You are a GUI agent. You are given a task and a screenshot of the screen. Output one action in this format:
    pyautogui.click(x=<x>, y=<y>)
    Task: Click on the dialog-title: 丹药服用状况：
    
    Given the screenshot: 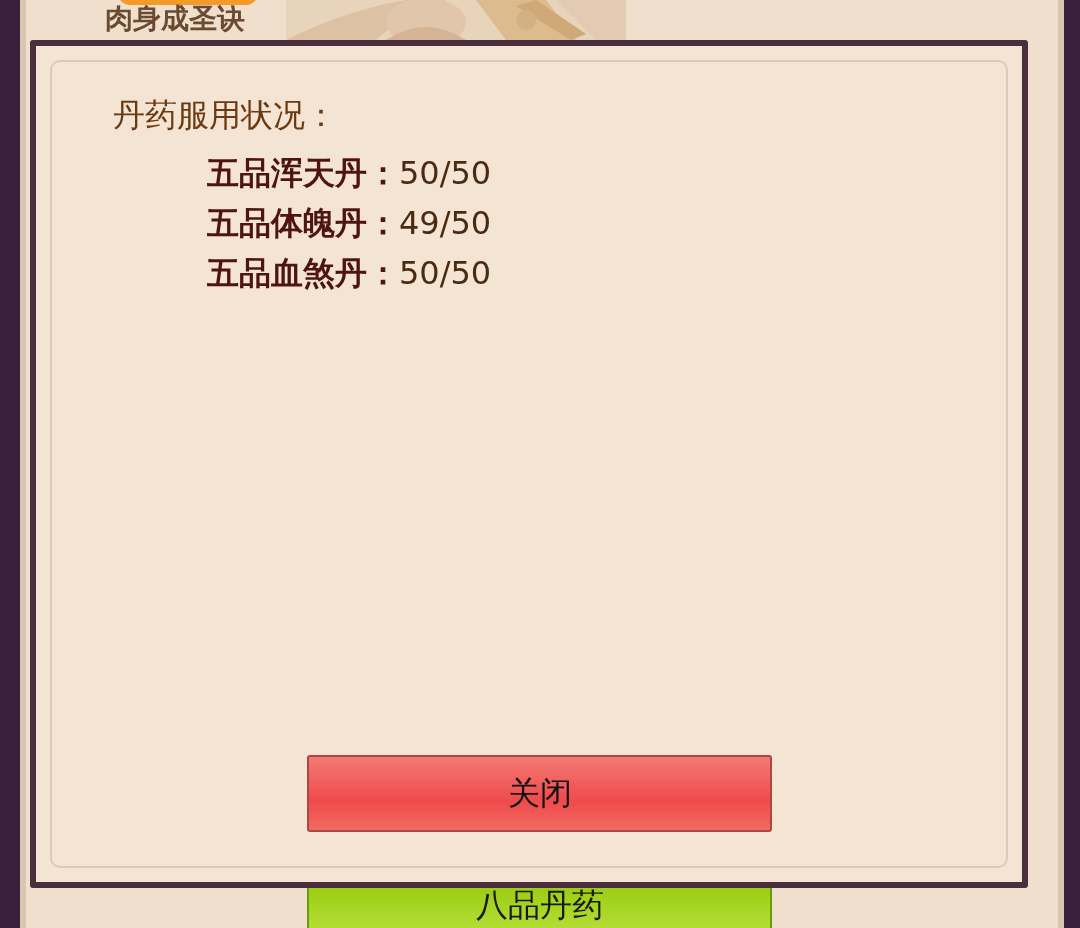 What is the action you would take?
    pyautogui.click(x=225, y=115)
    